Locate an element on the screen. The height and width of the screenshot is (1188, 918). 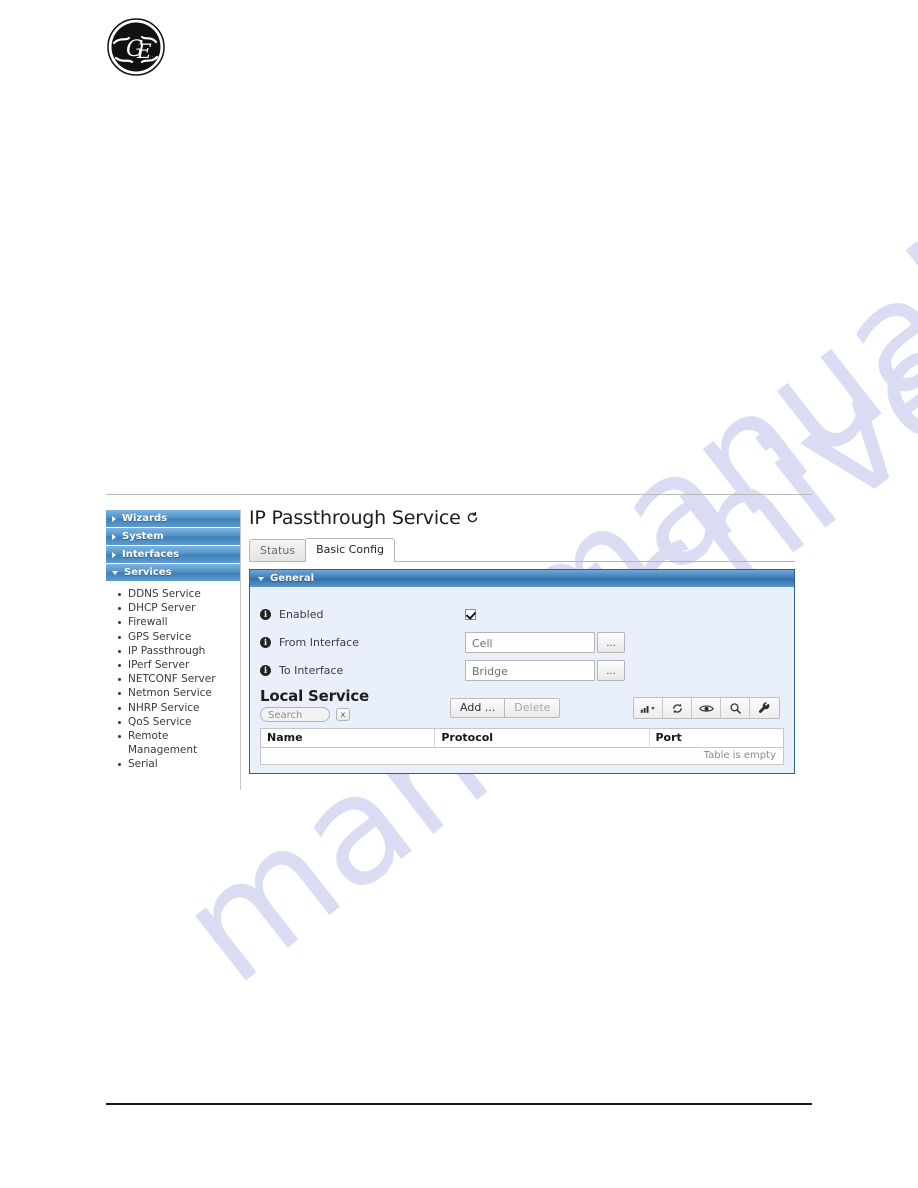
eye-icon is located at coordinates (706, 708).